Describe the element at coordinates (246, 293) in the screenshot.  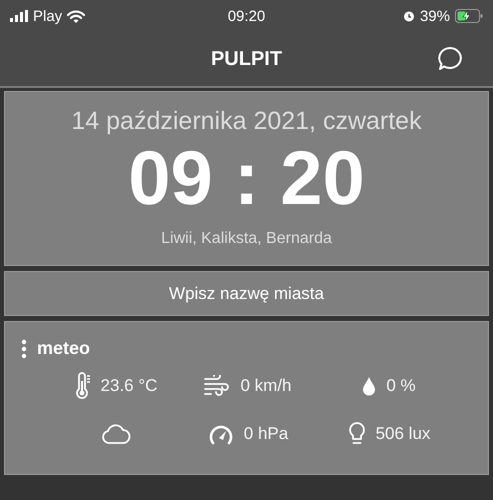
I see `city-input: Wpisz nazwę miasta` at that location.